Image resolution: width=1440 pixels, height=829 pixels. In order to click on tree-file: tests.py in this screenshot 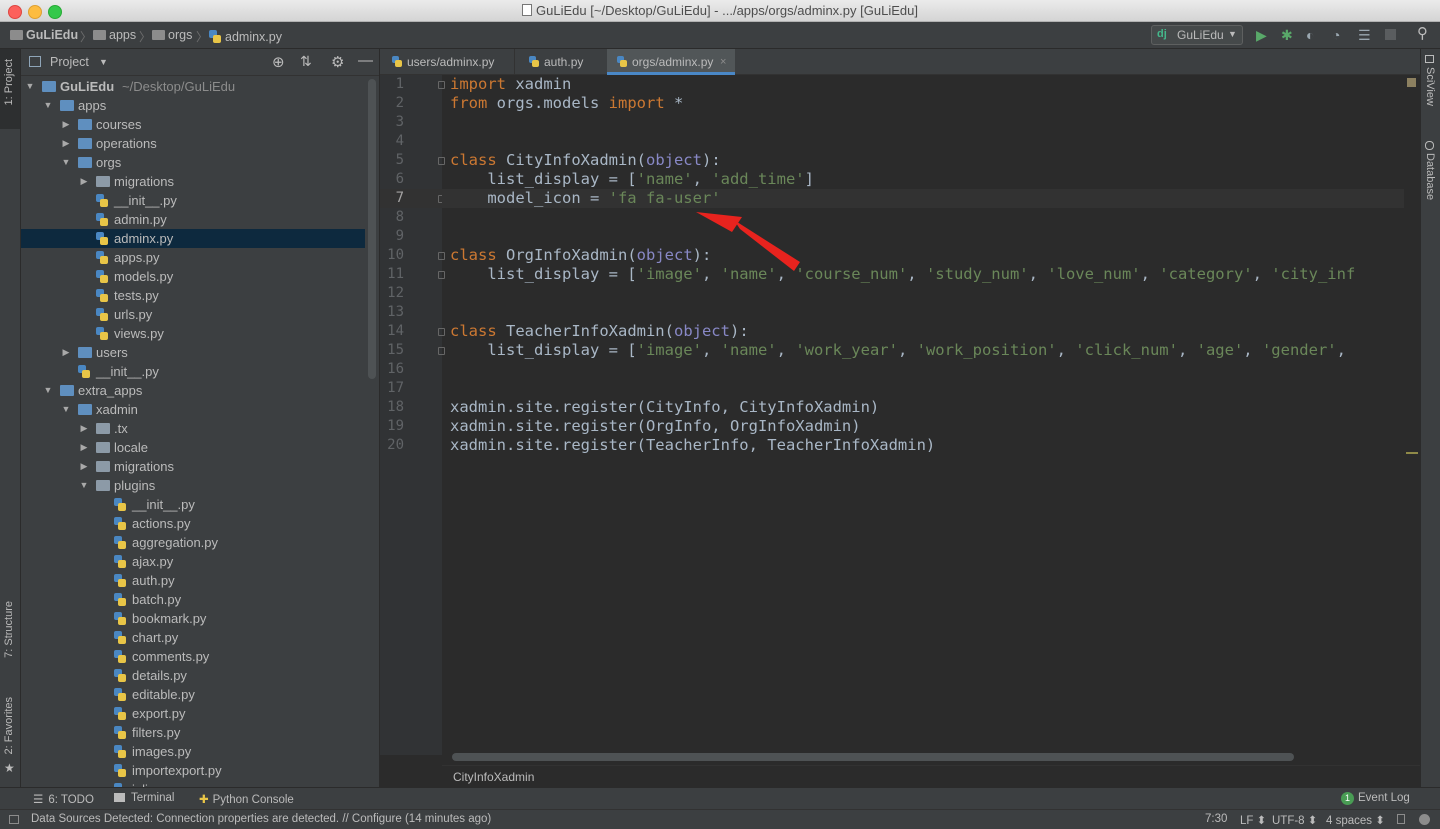, I will do `click(193, 295)`.